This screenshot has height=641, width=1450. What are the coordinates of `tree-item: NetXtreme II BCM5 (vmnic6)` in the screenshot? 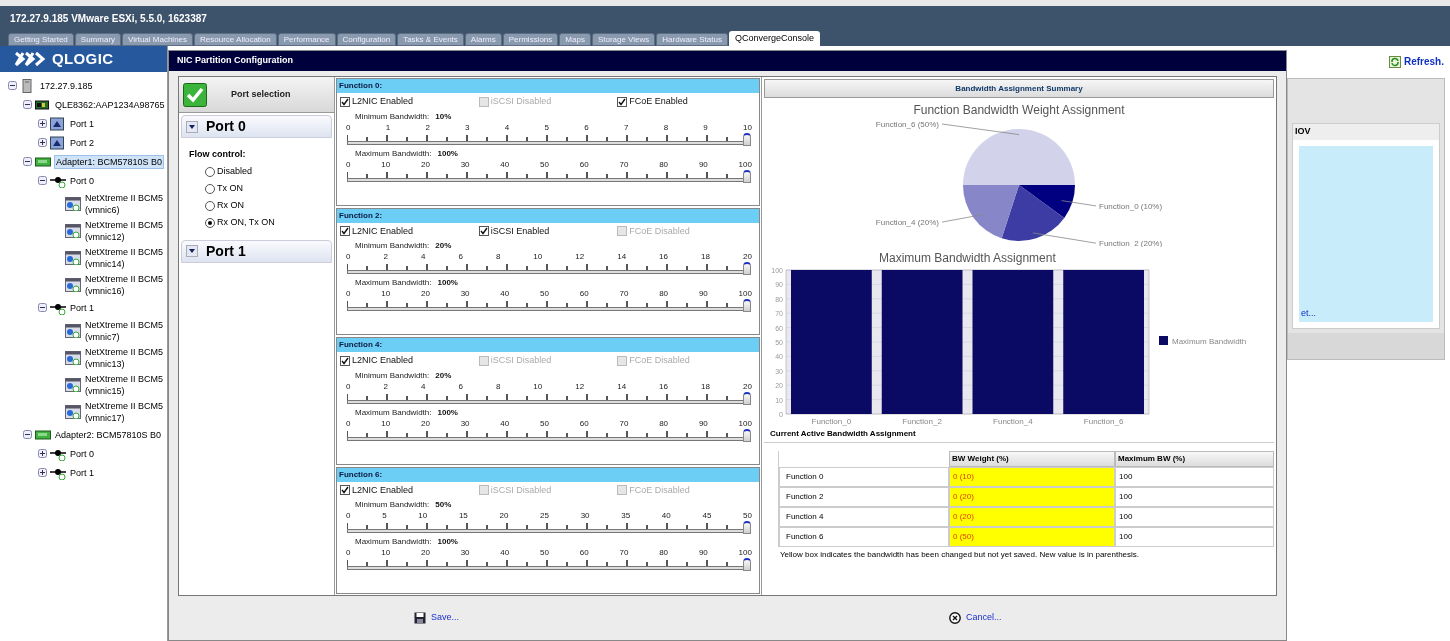 It's located at (124, 203).